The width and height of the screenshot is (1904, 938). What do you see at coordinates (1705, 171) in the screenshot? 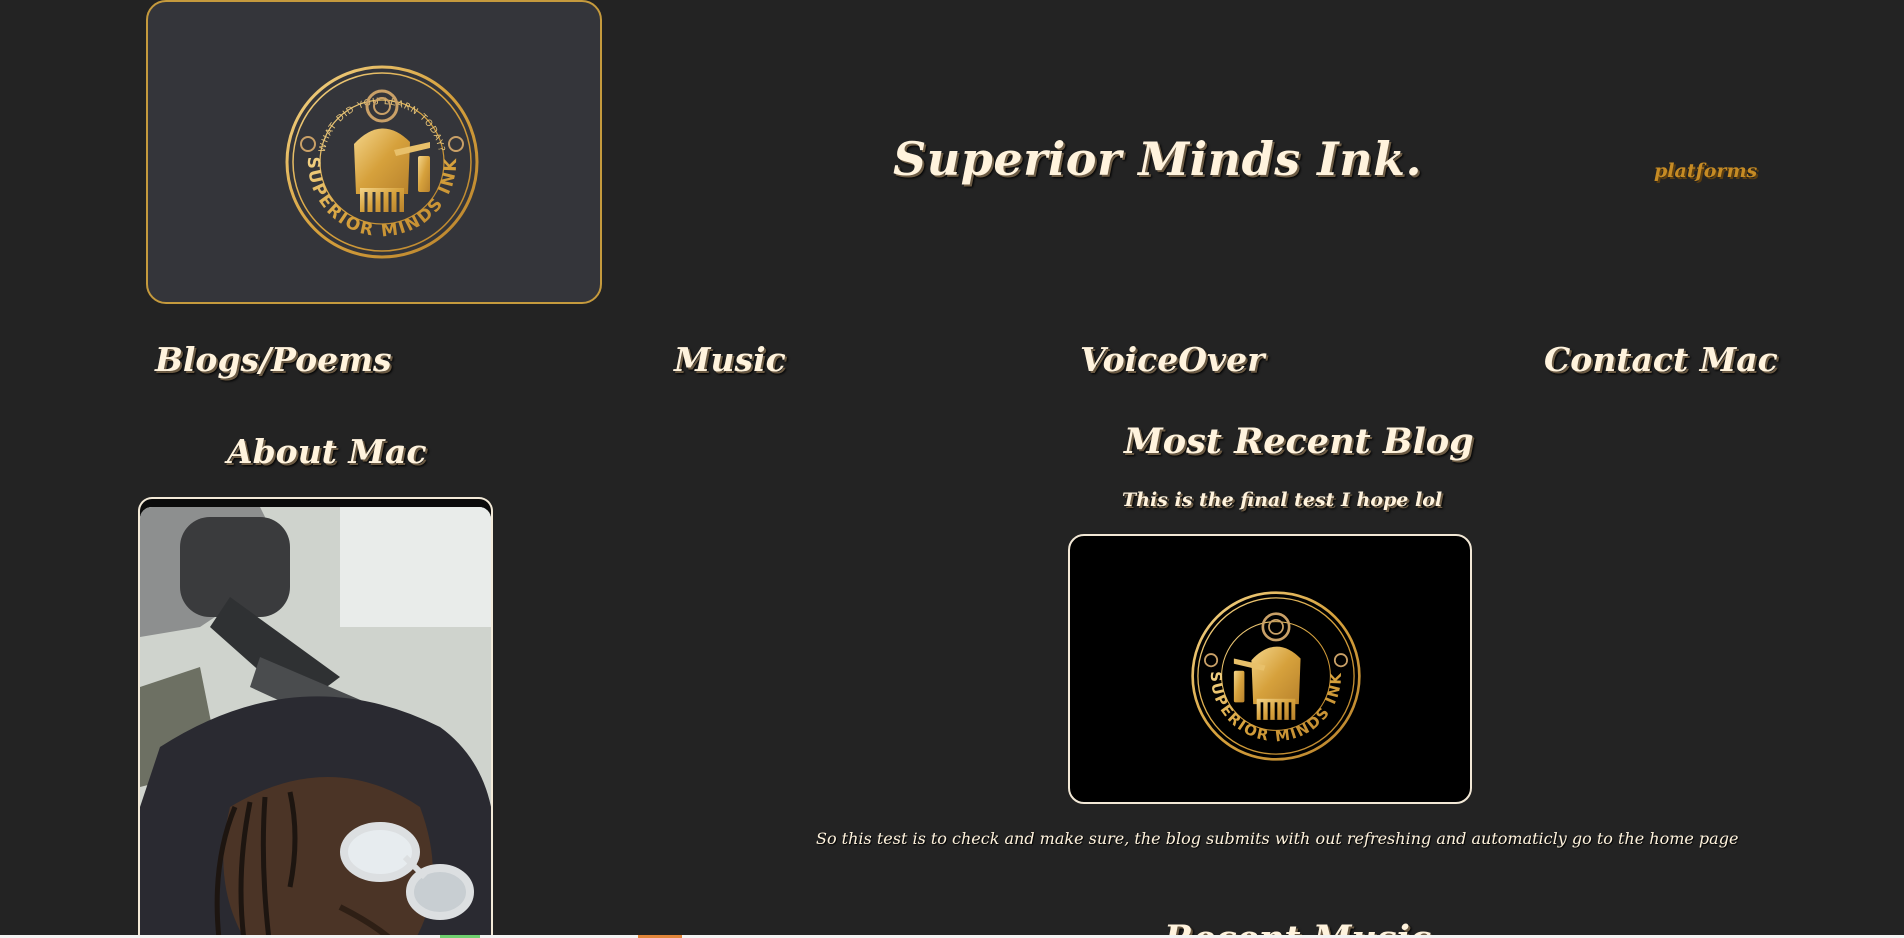
I see `platforms-link: platforms` at bounding box center [1705, 171].